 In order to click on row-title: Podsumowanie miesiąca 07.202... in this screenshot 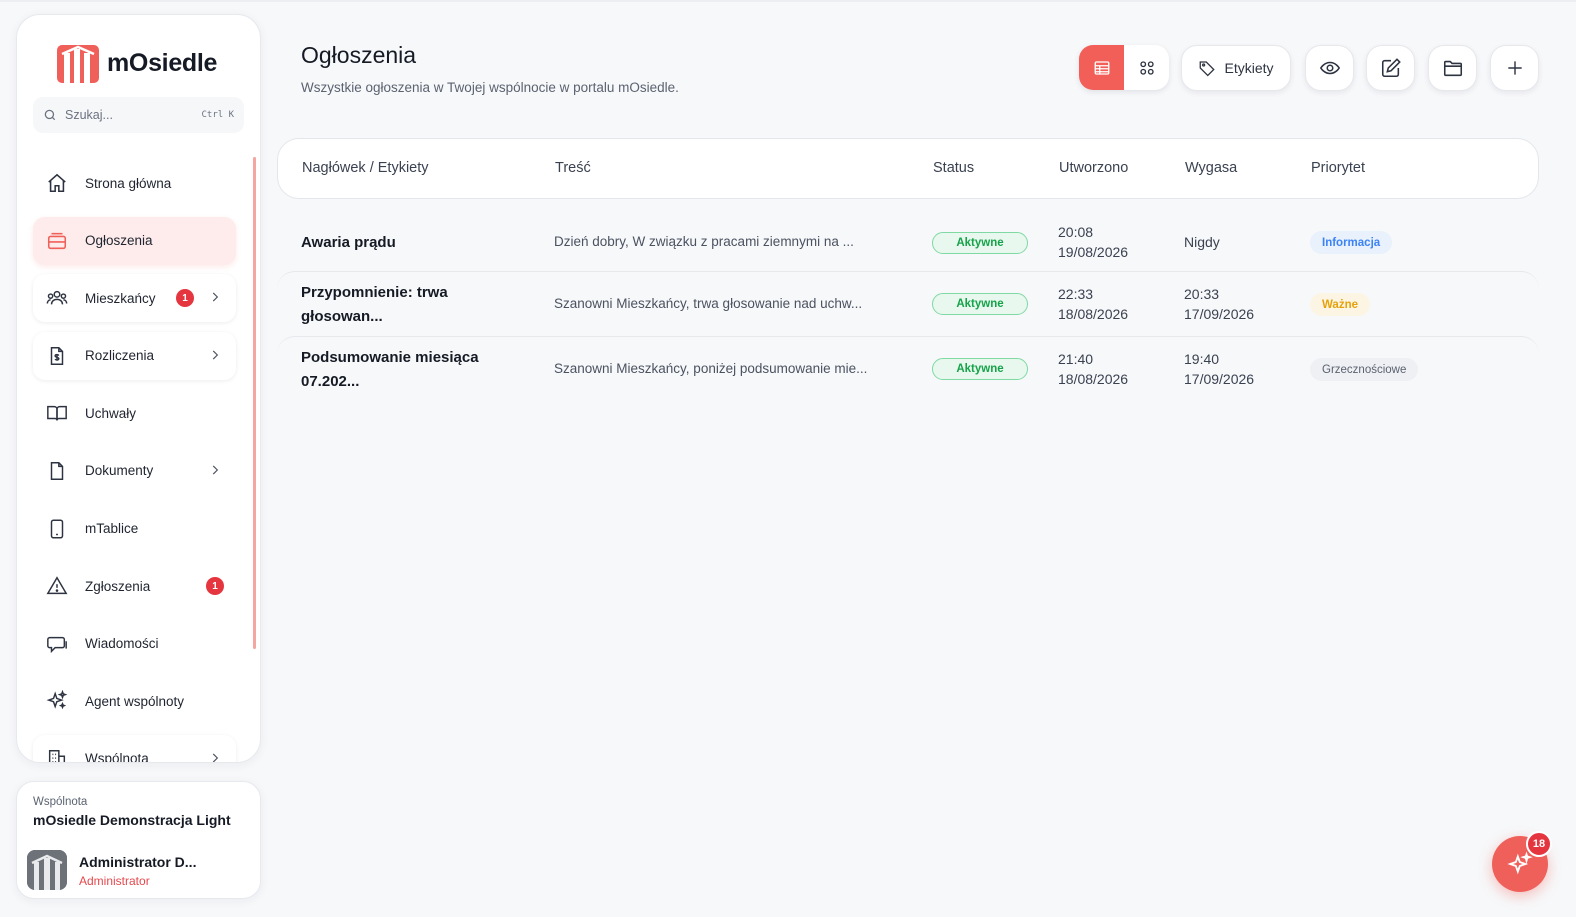, I will do `click(390, 369)`.